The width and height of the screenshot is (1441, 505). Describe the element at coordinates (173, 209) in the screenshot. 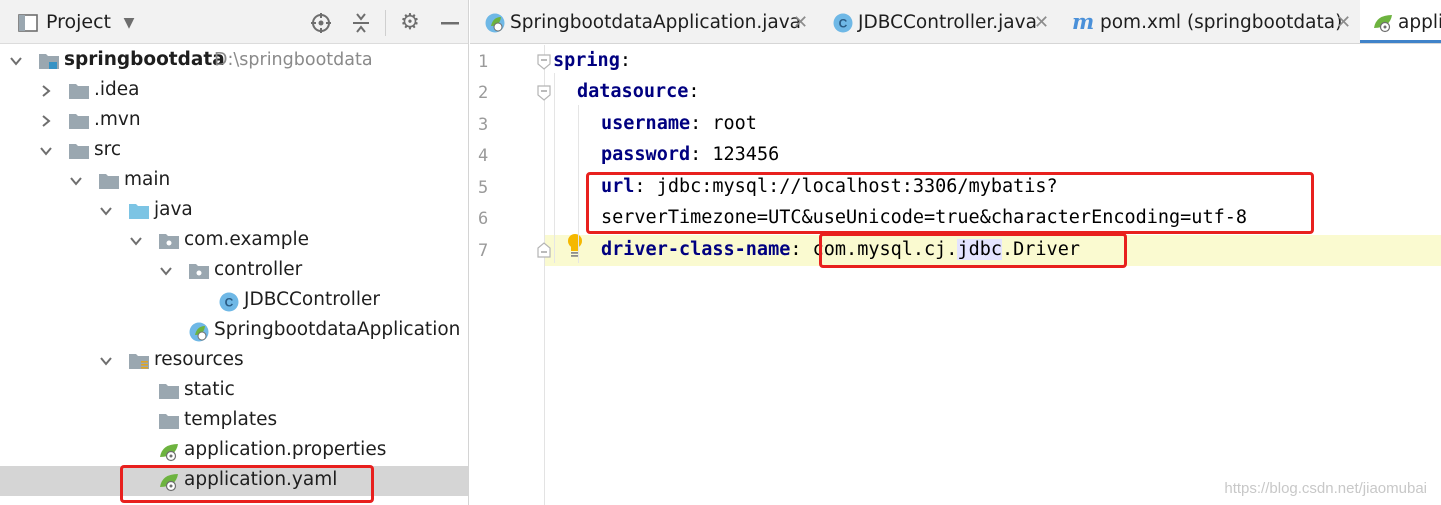

I see `tree-label: java` at that location.